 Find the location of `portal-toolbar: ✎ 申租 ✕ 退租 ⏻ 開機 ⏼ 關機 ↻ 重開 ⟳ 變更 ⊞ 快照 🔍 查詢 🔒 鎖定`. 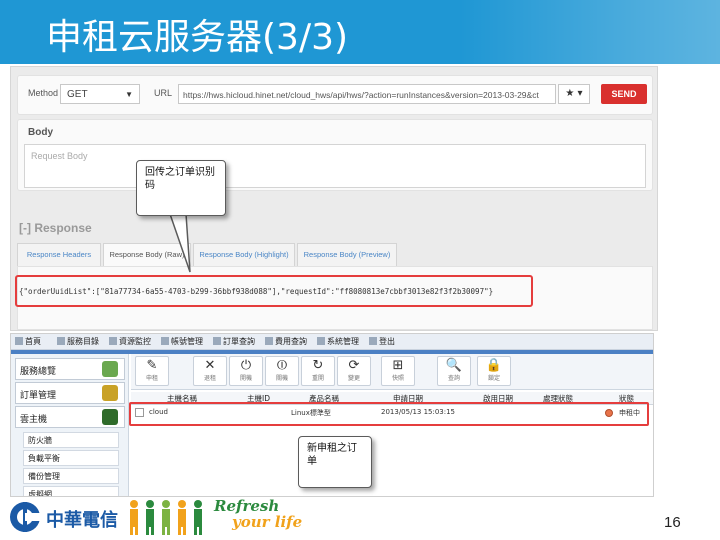

portal-toolbar: ✎ 申租 ✕ 退租 ⏻ 開機 ⏼ 關機 ↻ 重開 ⟳ 變更 ⊞ 快照 🔍 查詢 🔒 鎖定 is located at coordinates (392, 372).